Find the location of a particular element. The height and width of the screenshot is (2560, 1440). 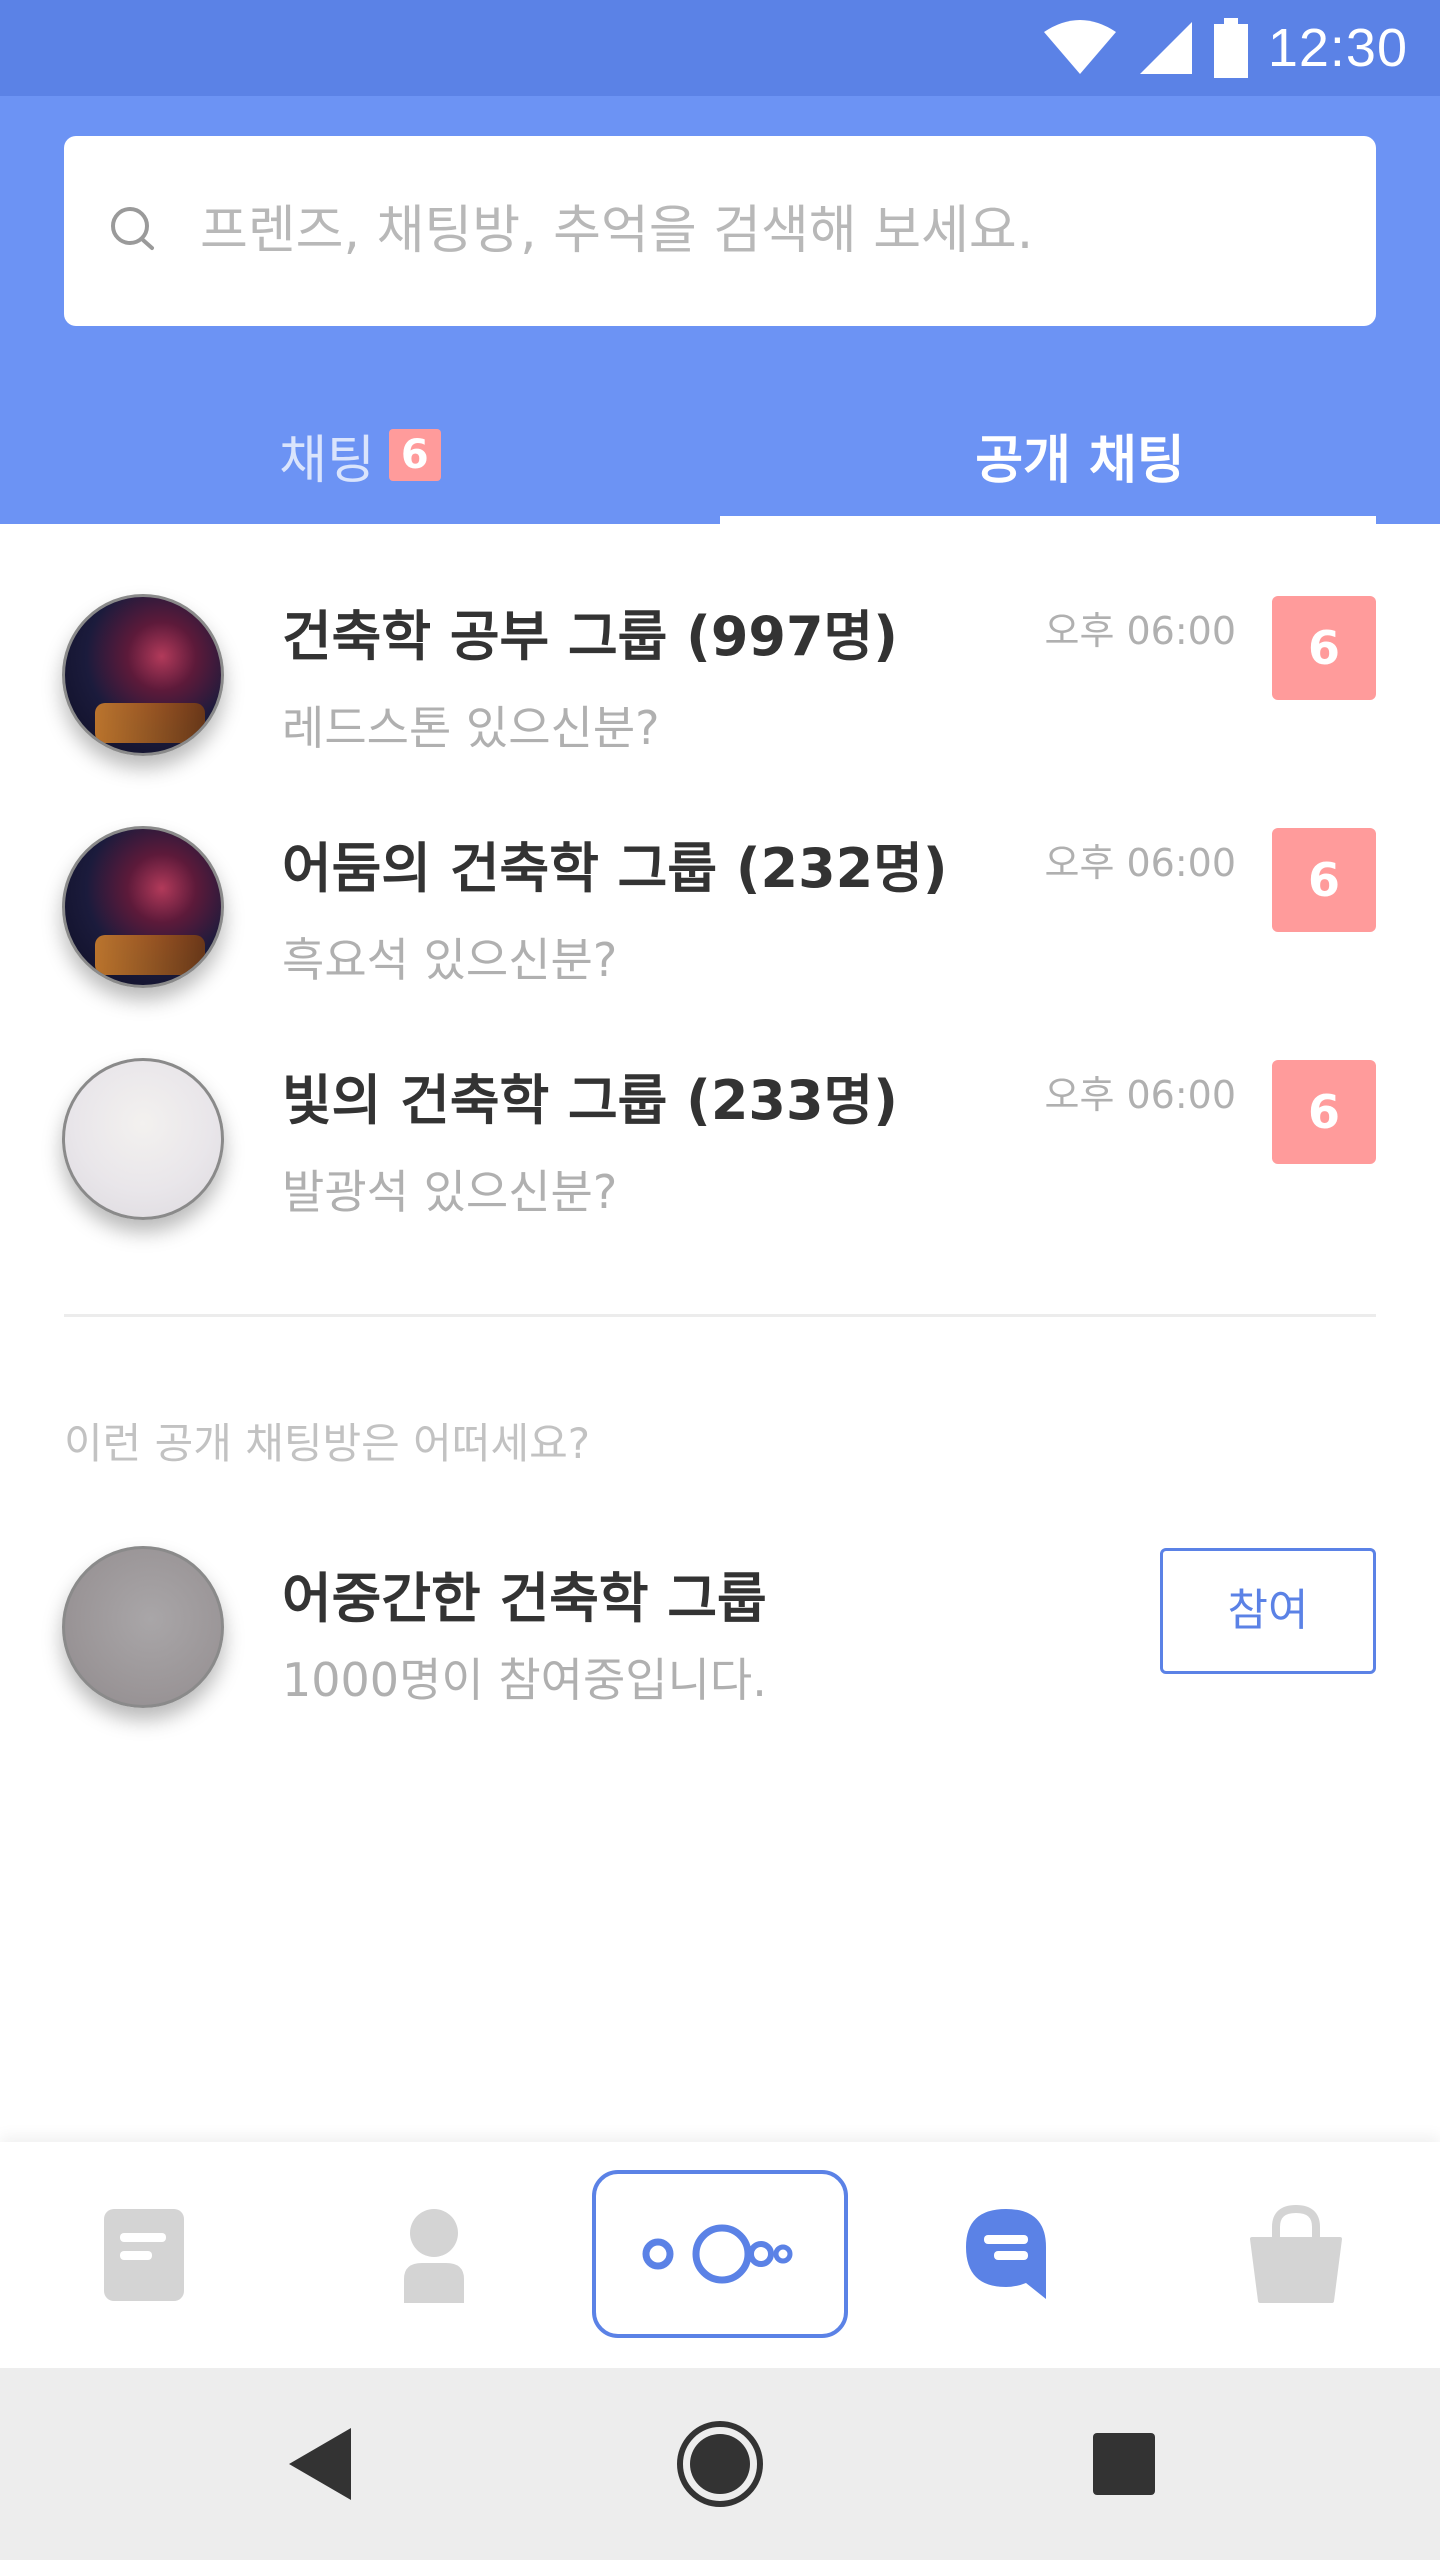

nav-item-open-chat is located at coordinates (720, 2254).